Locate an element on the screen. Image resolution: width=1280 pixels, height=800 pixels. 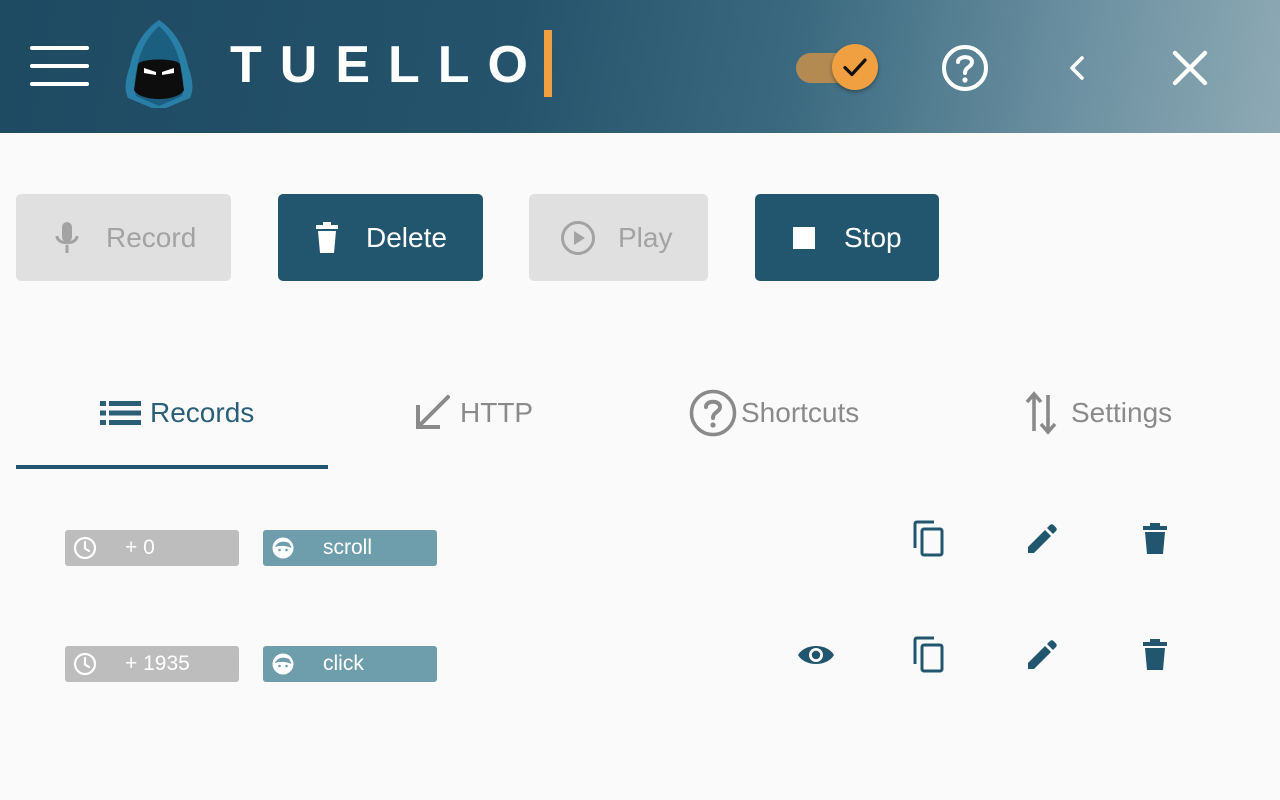
stop-button: Stop is located at coordinates (847, 237).